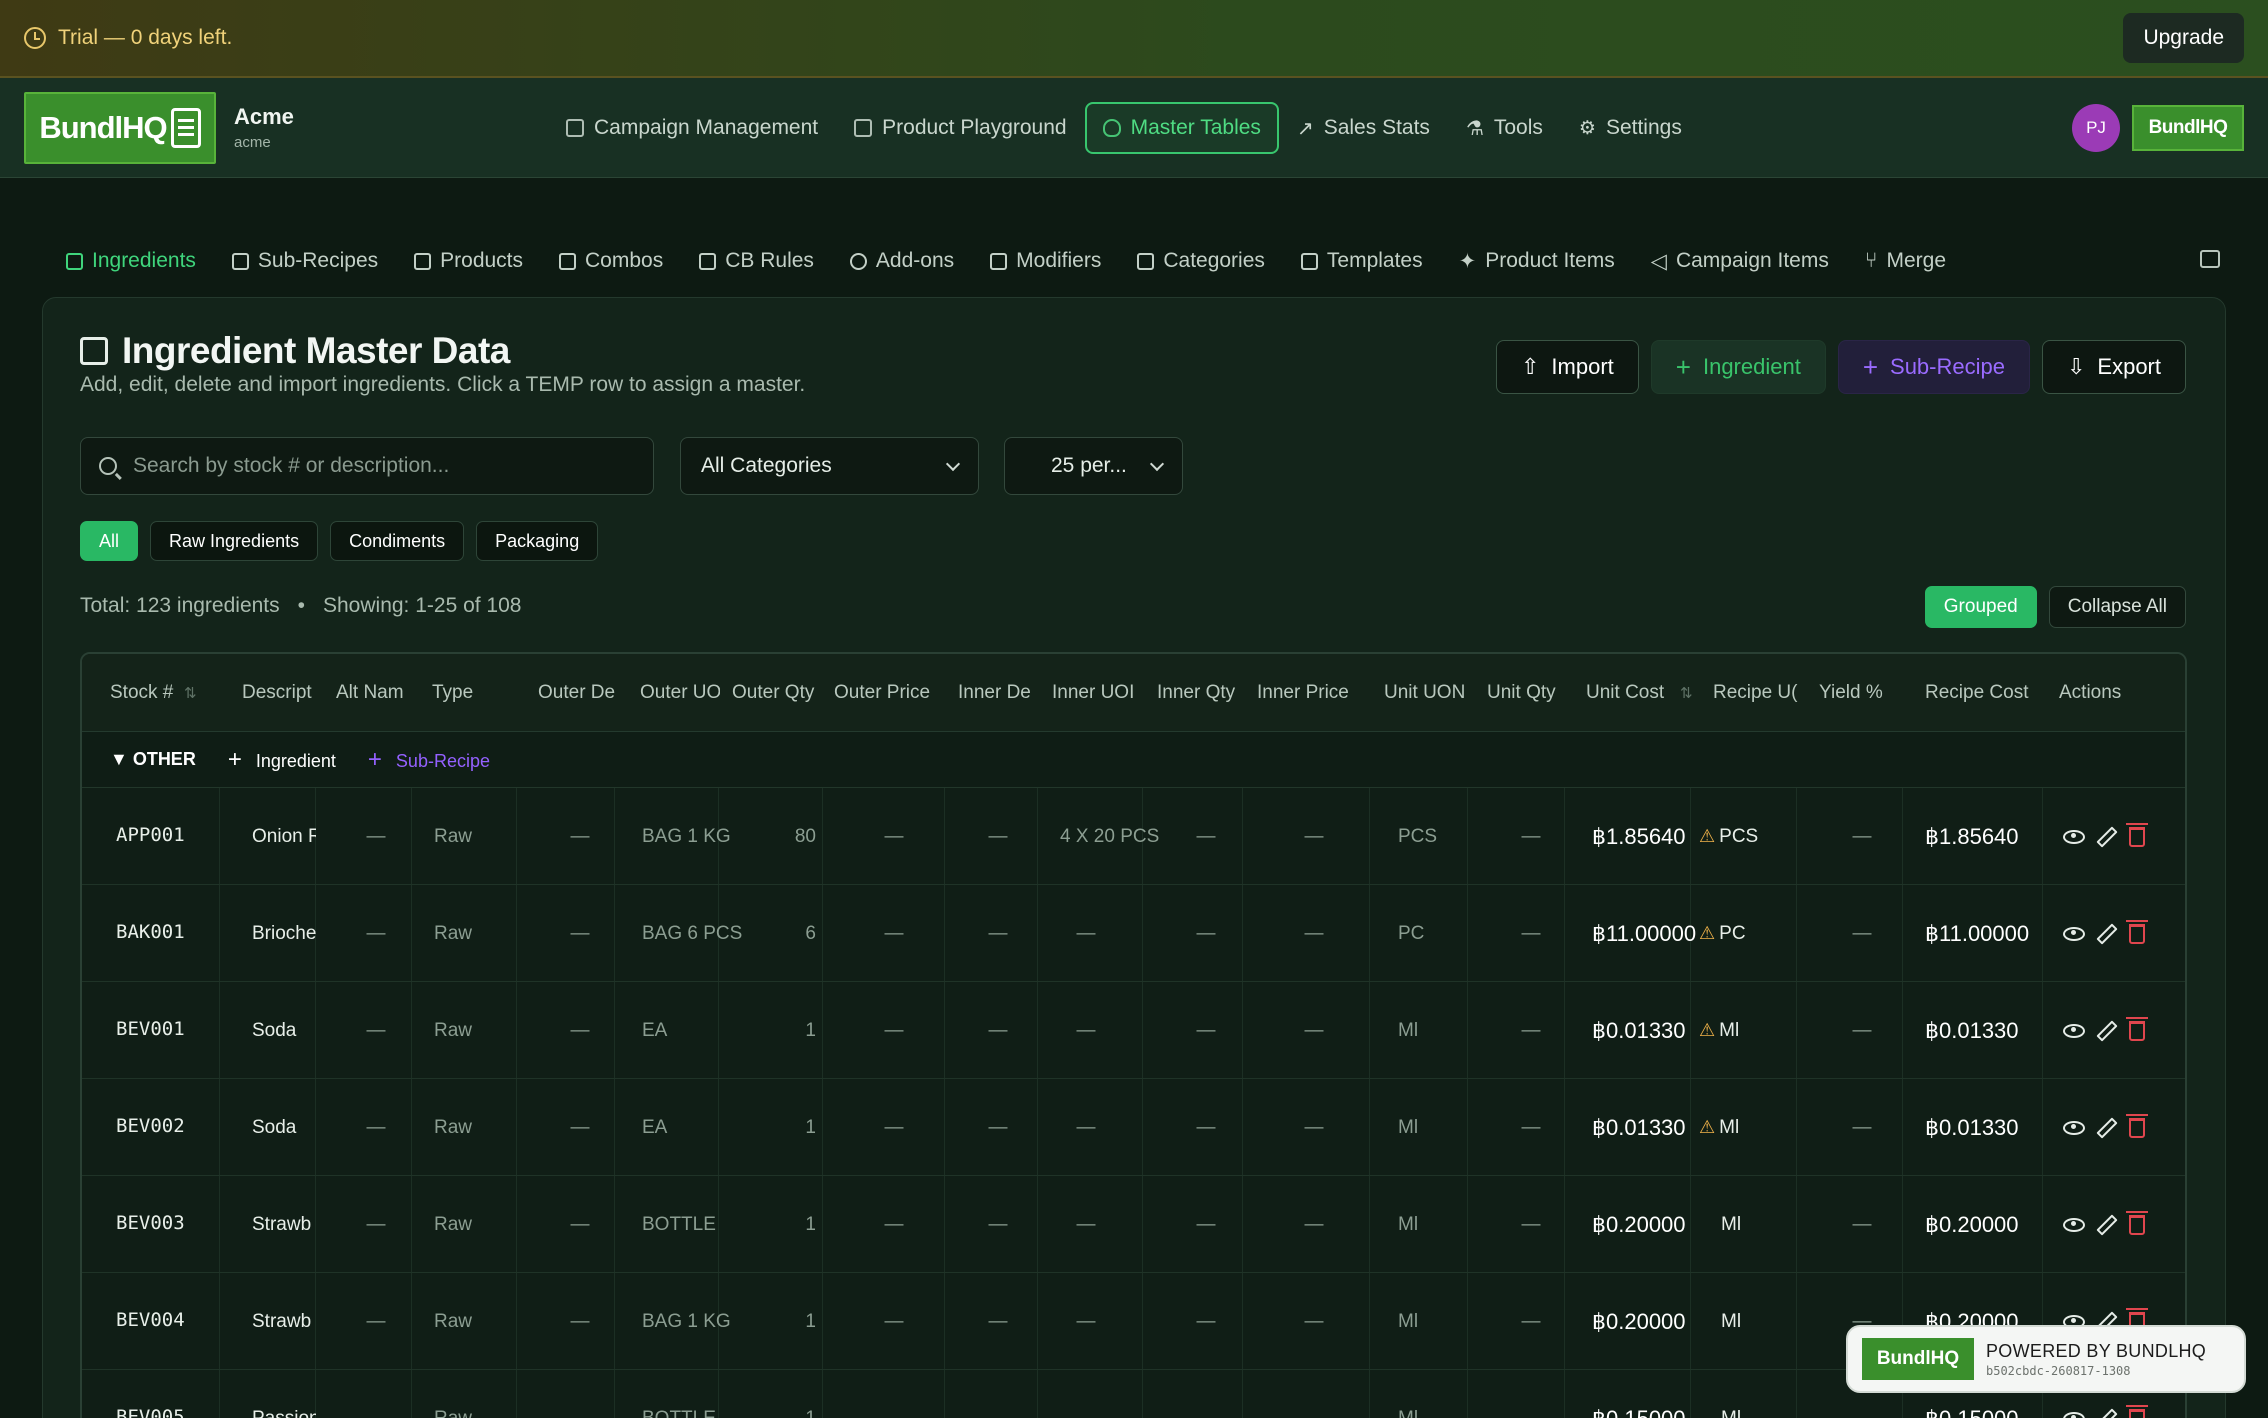  I want to click on database-icon, so click(708, 261).